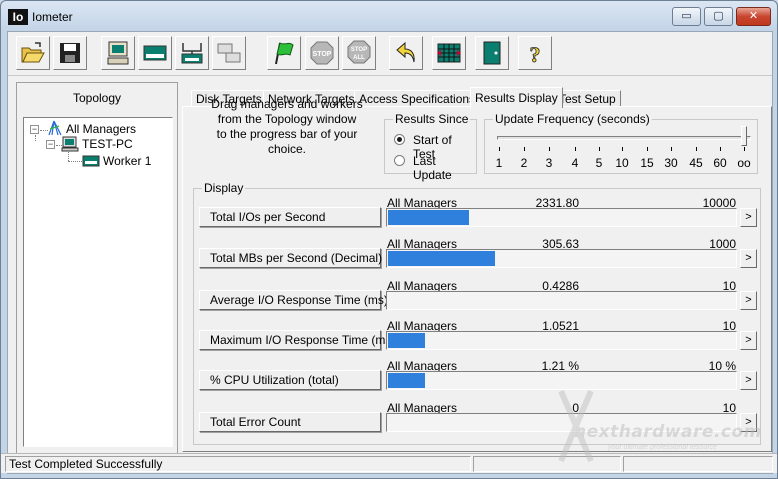  I want to click on result-select-button: % CPU Utilization (total), so click(290, 380).